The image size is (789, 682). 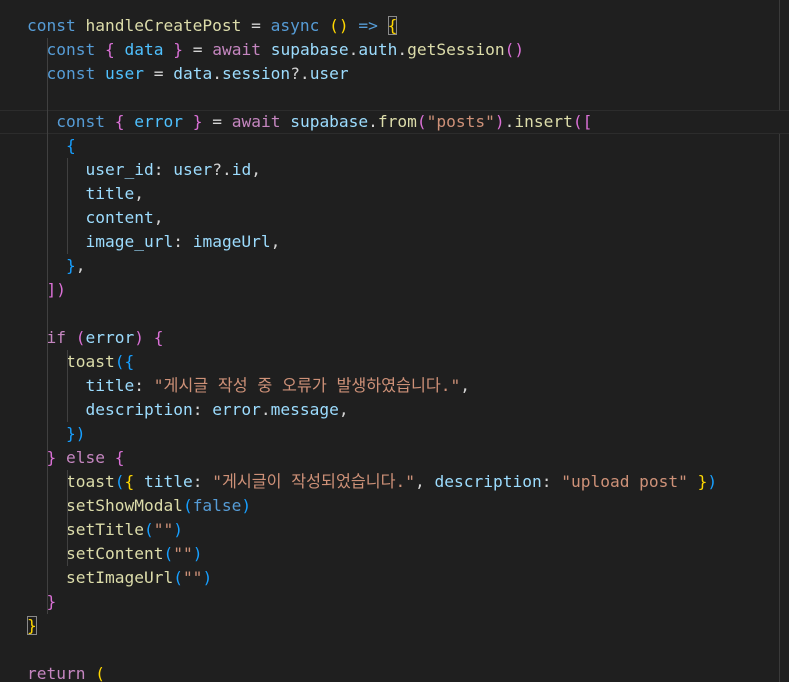 I want to click on code-line-text: setTitle(""), so click(x=105, y=530).